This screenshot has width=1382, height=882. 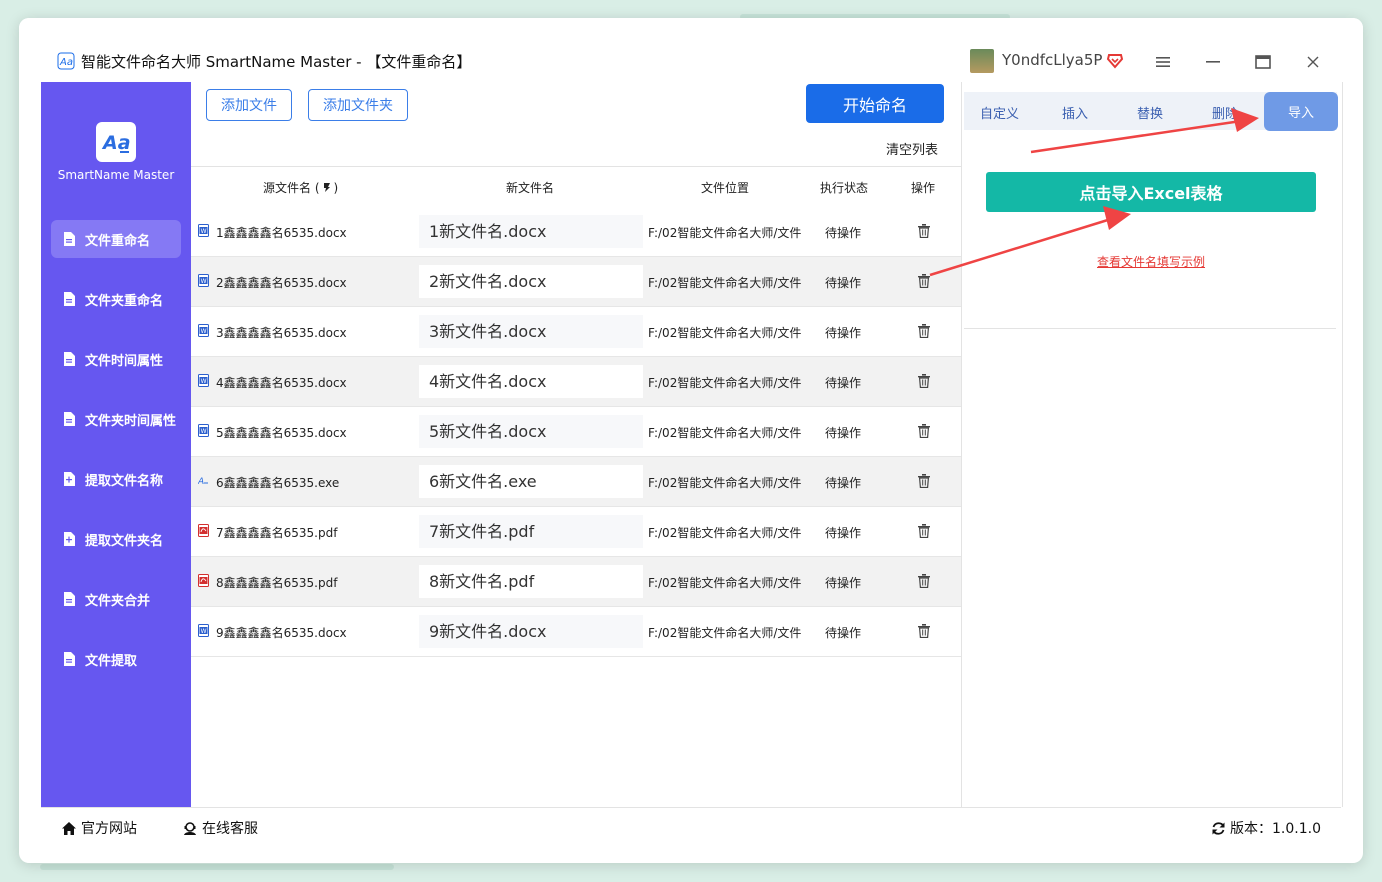 What do you see at coordinates (1163, 62) in the screenshot?
I see `menu-icon` at bounding box center [1163, 62].